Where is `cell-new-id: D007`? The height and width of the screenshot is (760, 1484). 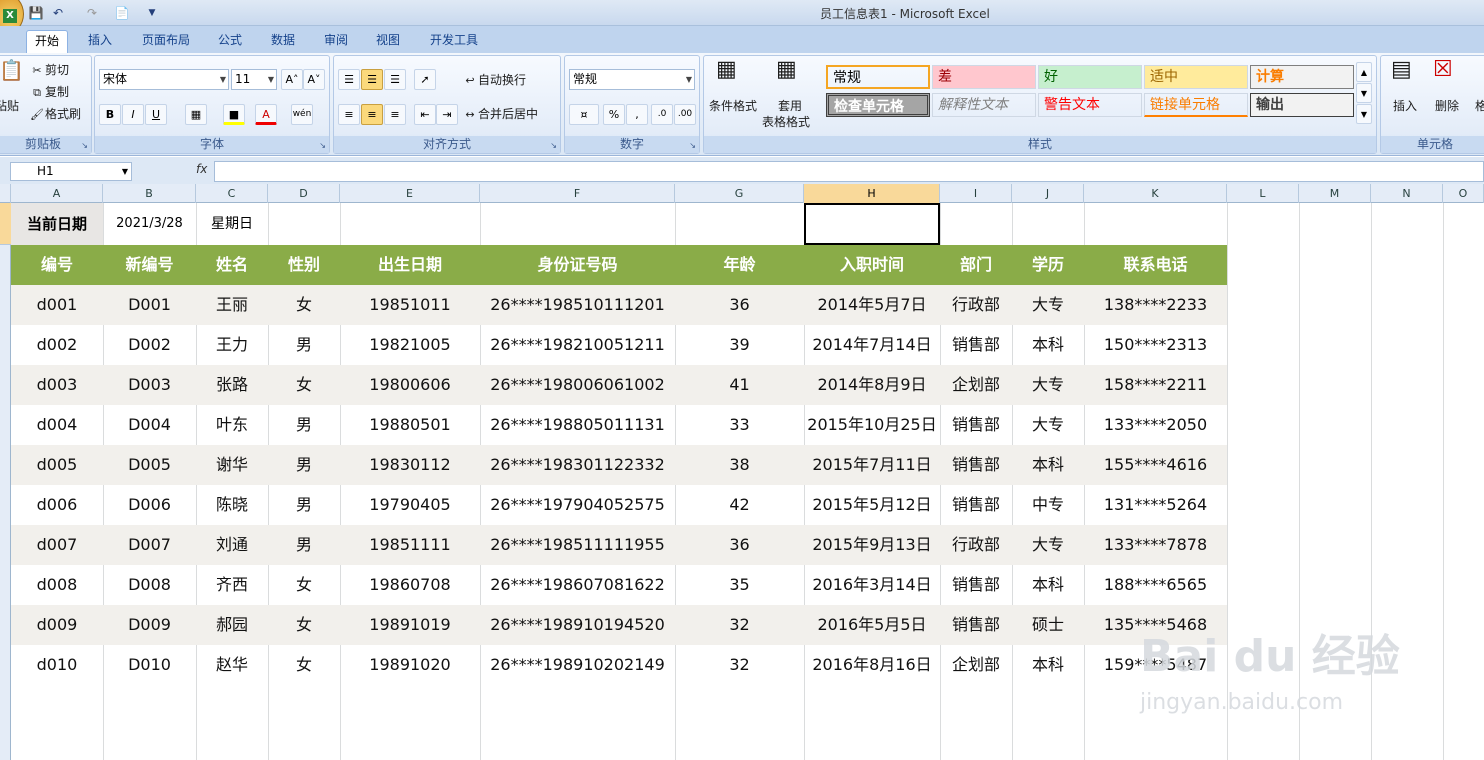 cell-new-id: D007 is located at coordinates (149, 545).